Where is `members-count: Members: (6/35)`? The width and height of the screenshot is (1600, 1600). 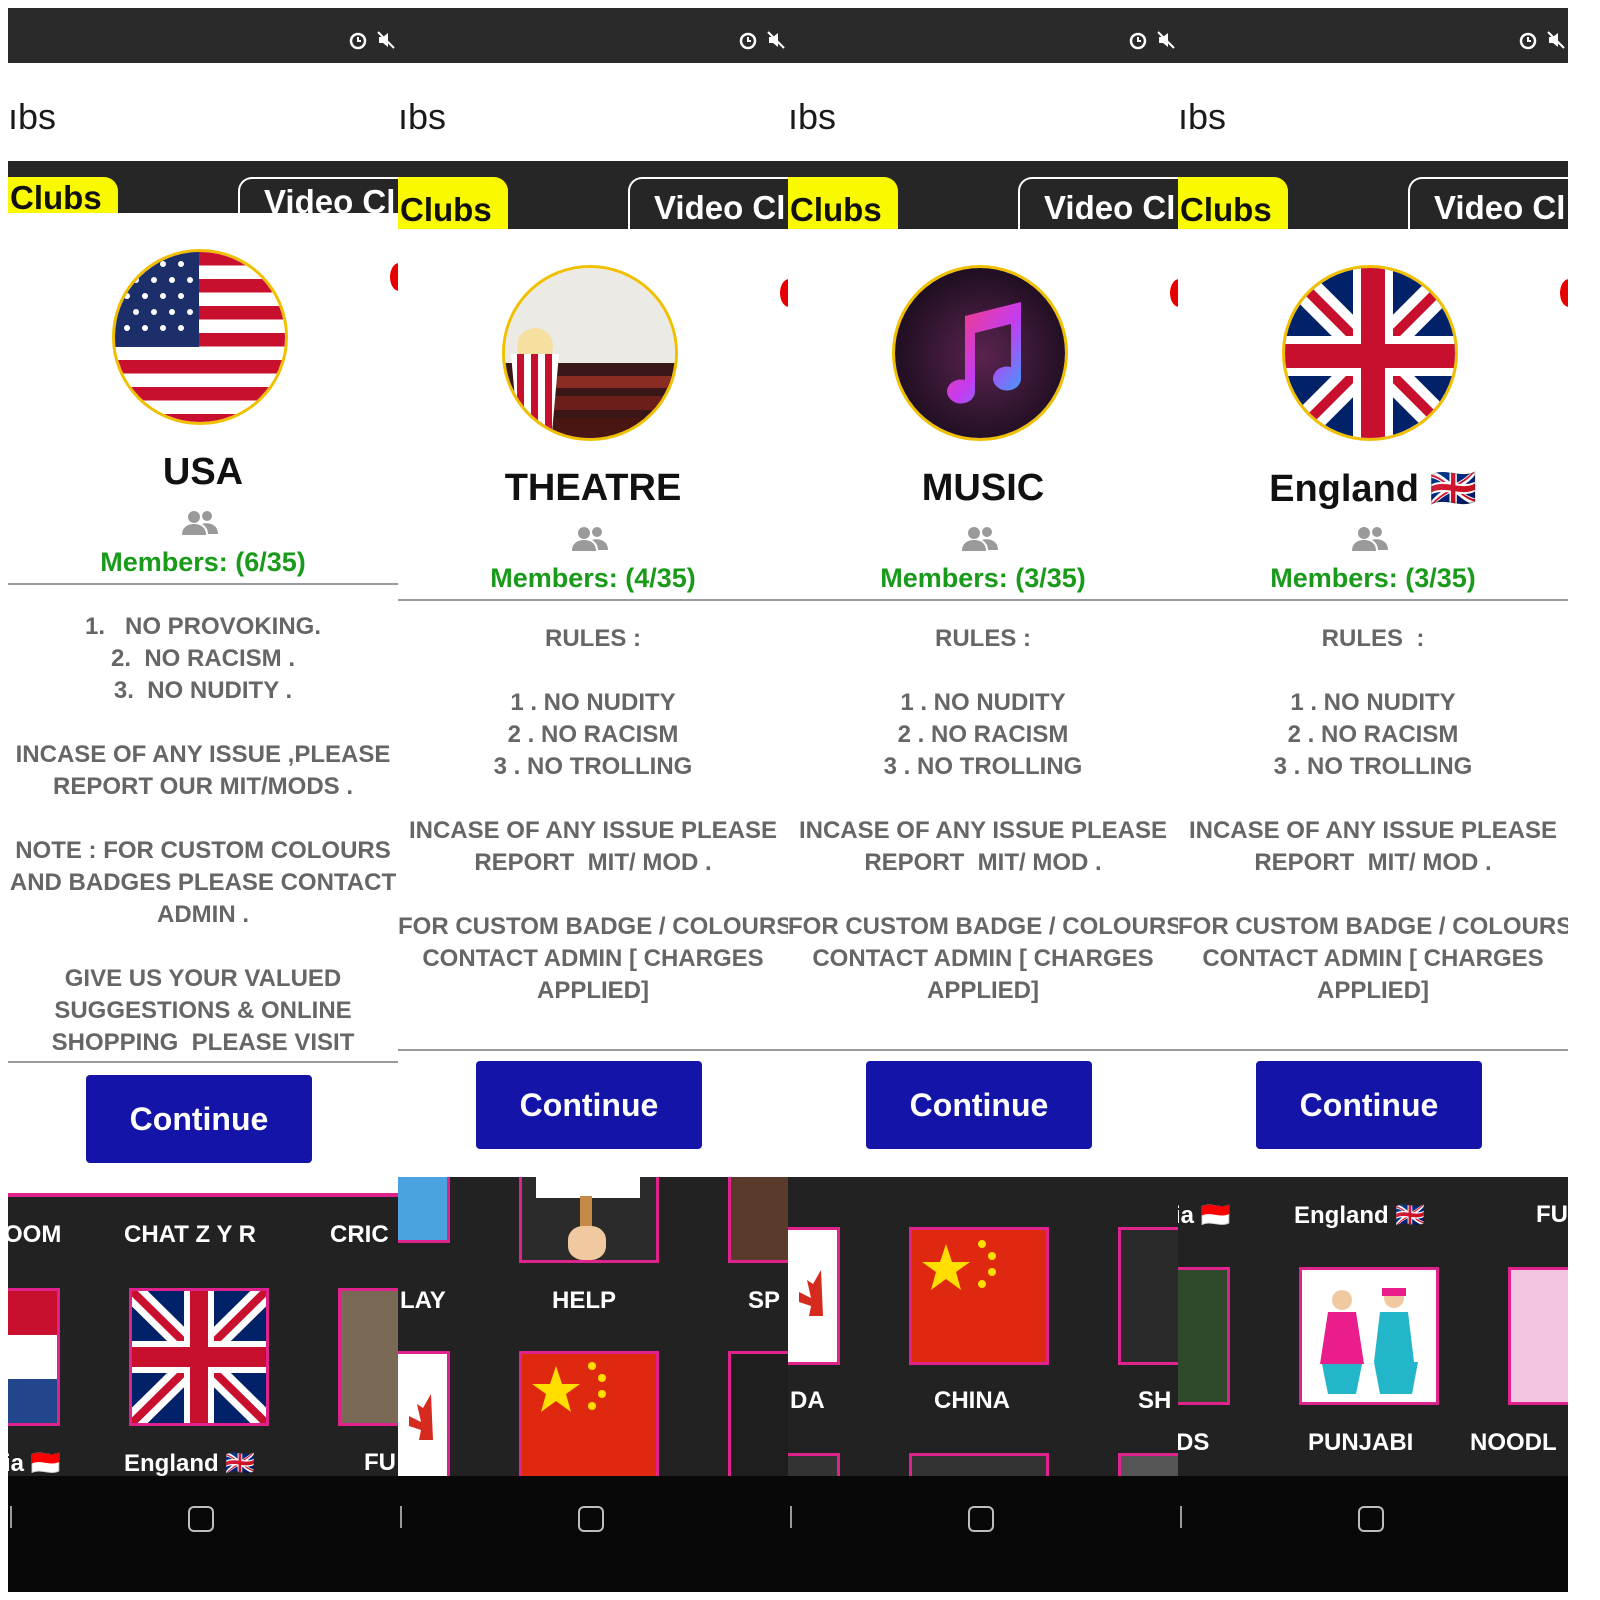
members-count: Members: (6/35) is located at coordinates (203, 562).